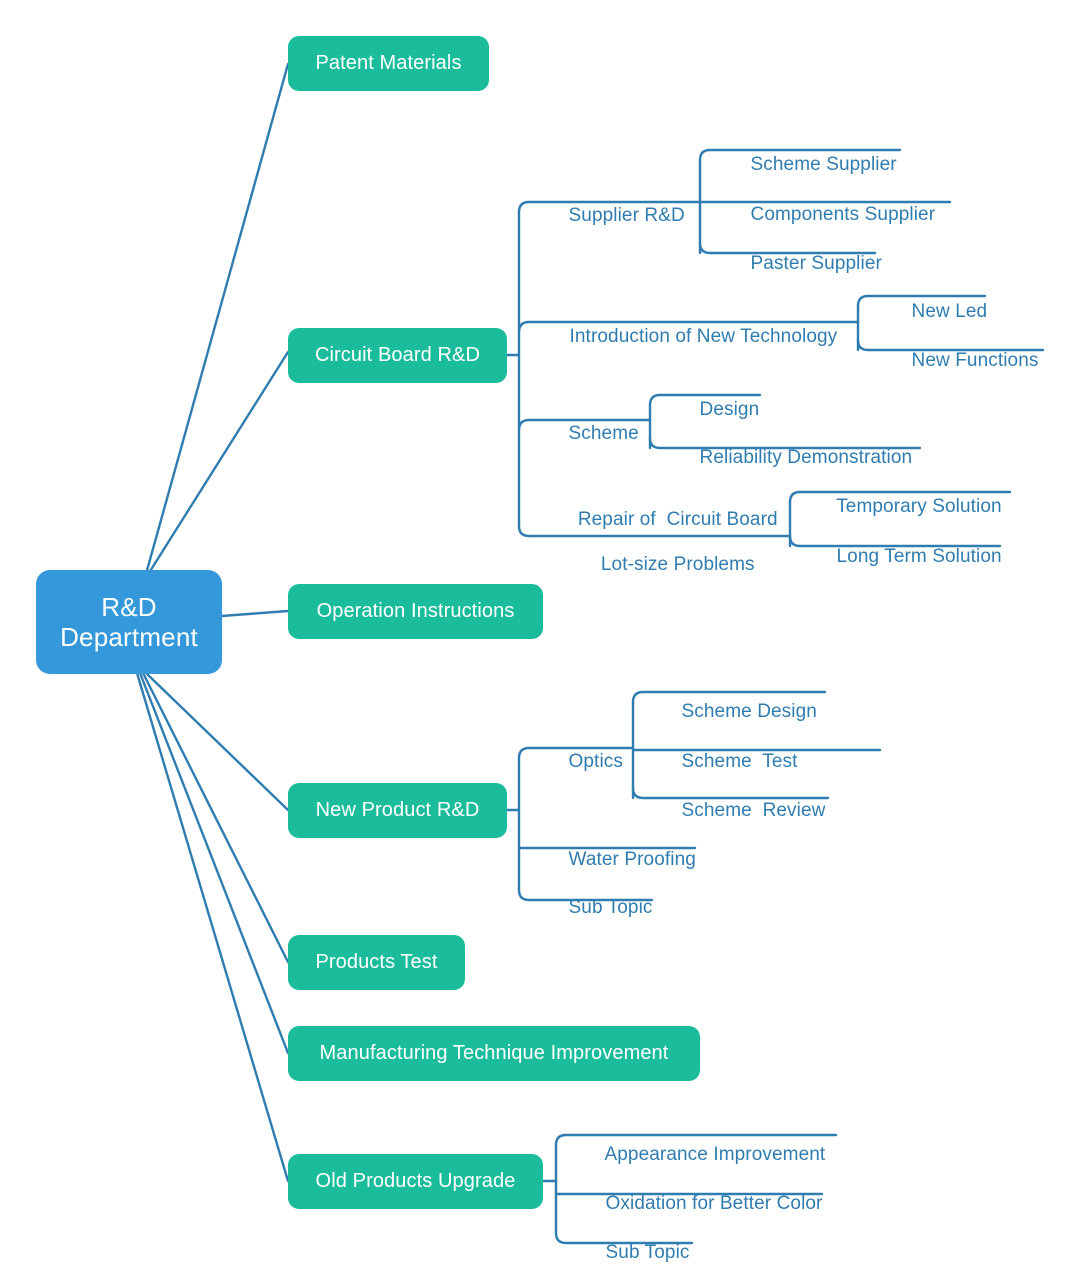 The height and width of the screenshot is (1287, 1078). I want to click on sub-topic-new-functions: New Functions, so click(964, 361).